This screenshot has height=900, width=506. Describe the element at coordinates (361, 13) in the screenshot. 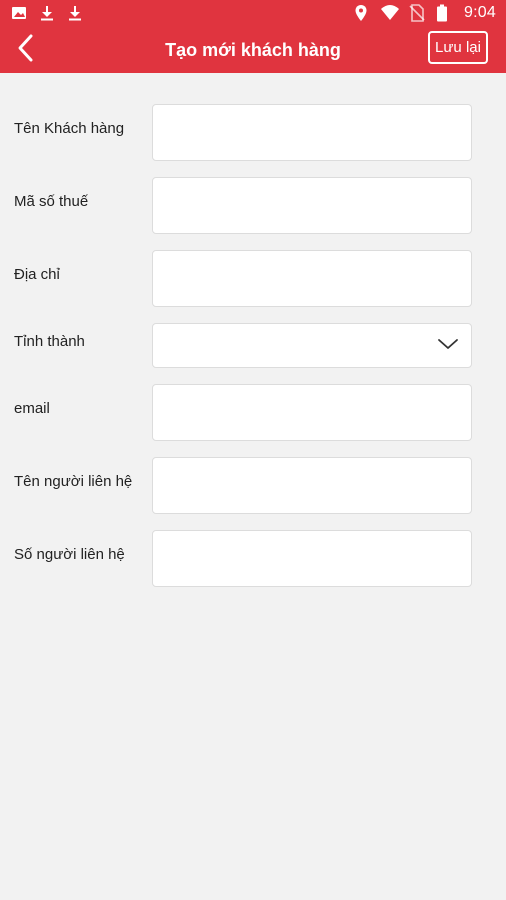

I see `location-icon` at that location.